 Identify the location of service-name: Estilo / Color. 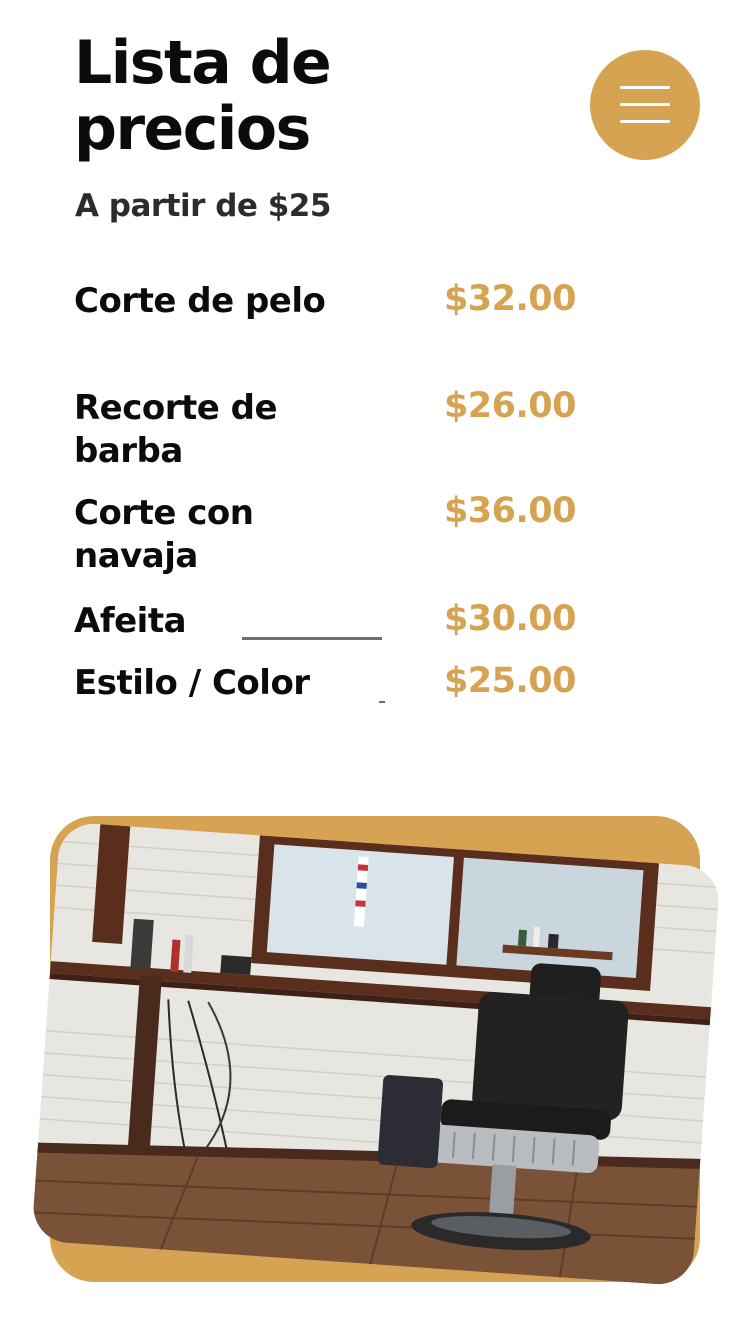
(192, 683).